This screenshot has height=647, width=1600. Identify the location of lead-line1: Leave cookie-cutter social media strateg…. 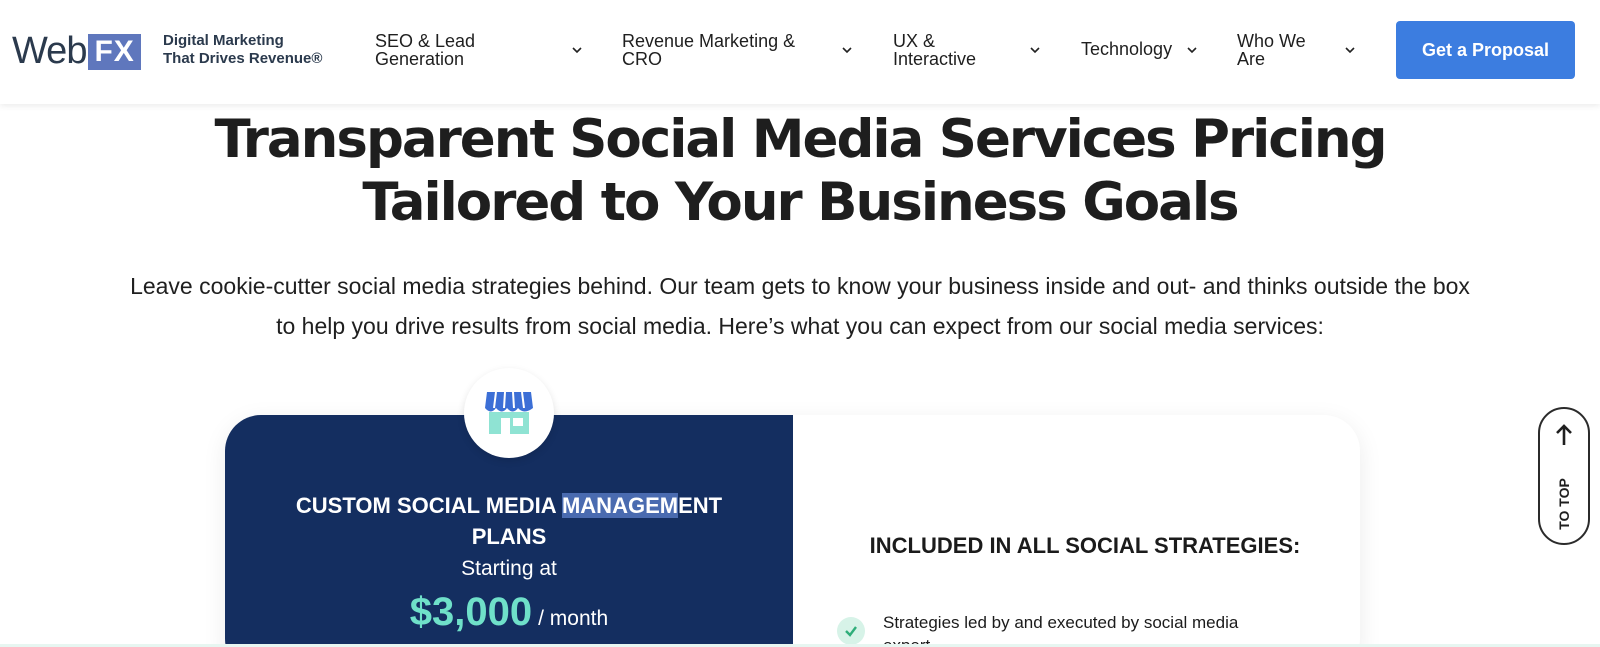
(800, 286).